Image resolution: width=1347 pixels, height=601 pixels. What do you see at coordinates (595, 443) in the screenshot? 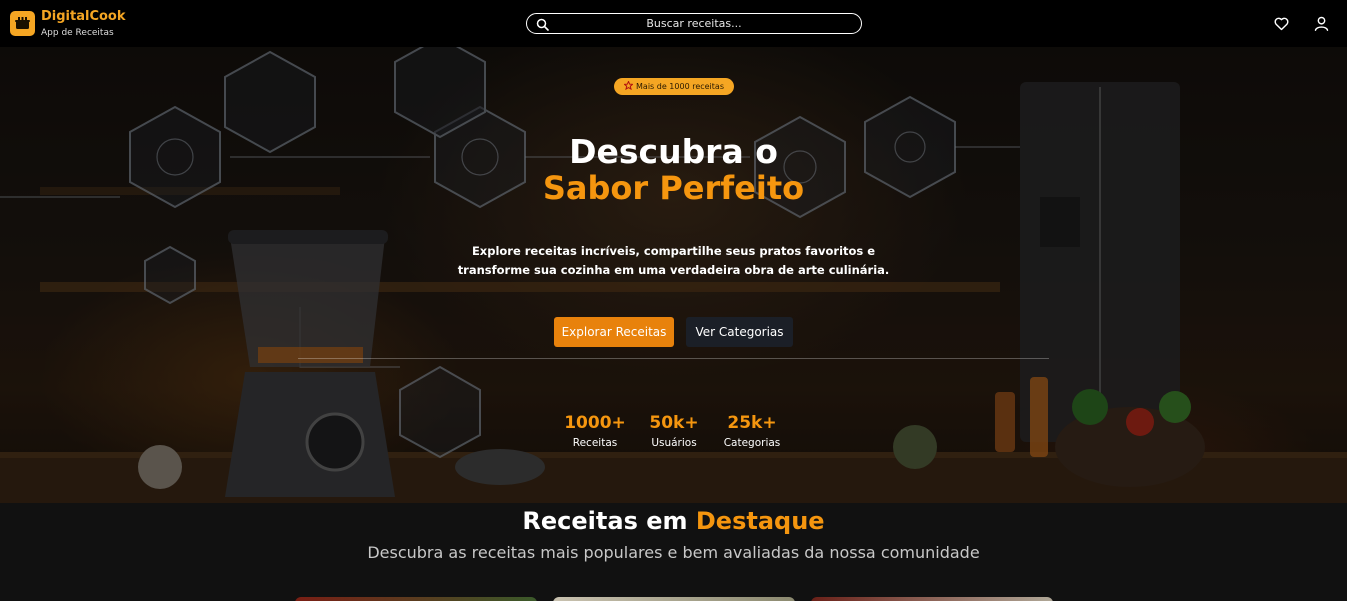
I see `stat-label: Receitas` at bounding box center [595, 443].